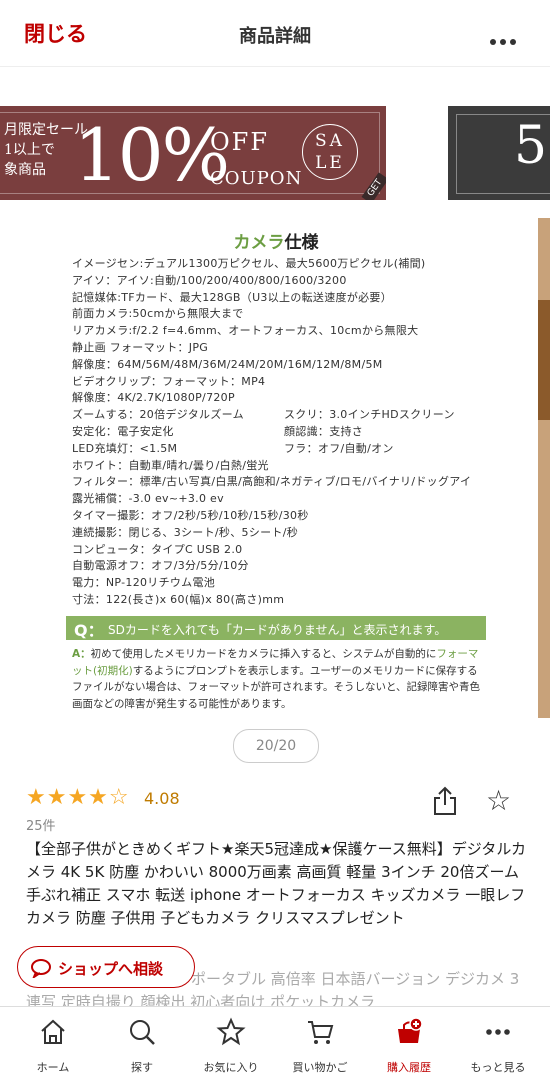  I want to click on review-count: 25件, so click(41, 824).